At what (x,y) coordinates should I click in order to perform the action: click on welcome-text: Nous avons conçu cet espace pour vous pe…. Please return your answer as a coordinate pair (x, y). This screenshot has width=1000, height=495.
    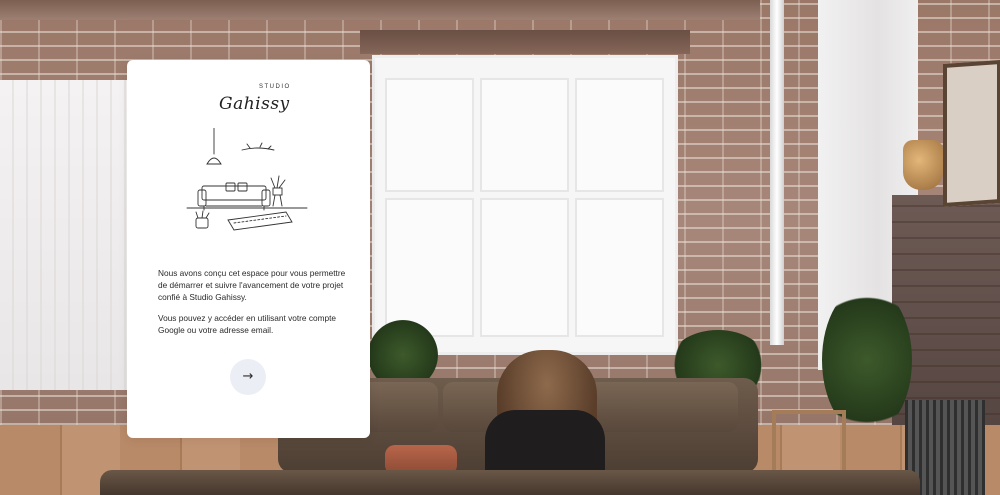
    Looking at the image, I should click on (253, 305).